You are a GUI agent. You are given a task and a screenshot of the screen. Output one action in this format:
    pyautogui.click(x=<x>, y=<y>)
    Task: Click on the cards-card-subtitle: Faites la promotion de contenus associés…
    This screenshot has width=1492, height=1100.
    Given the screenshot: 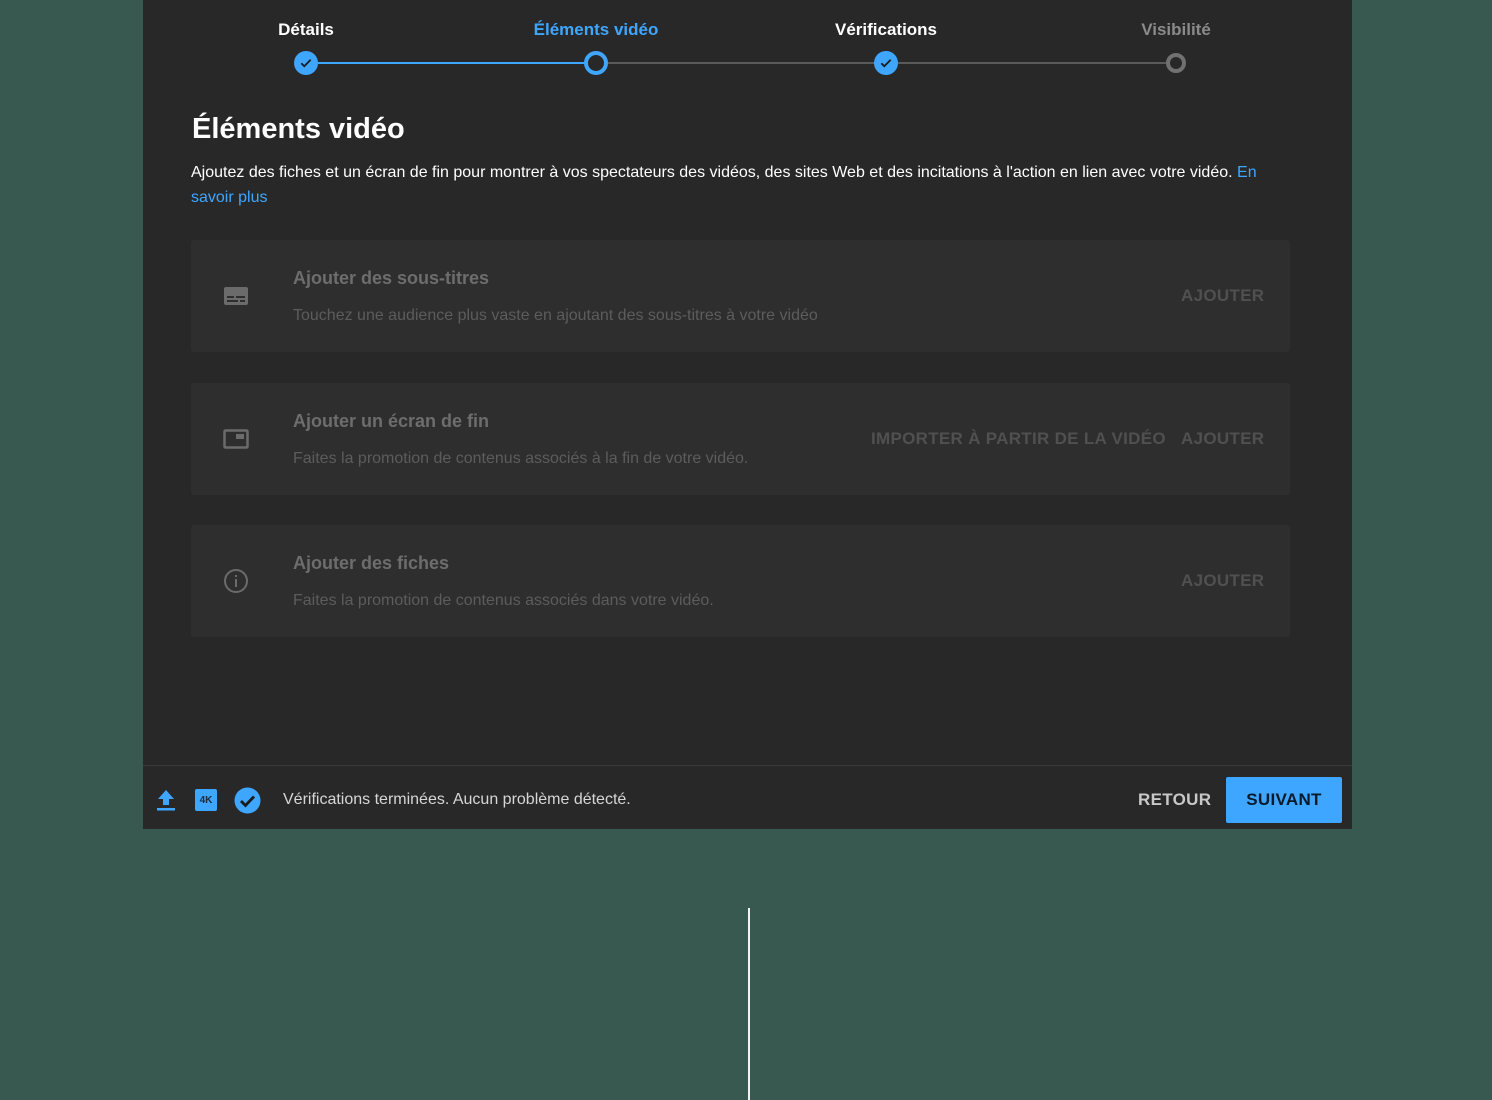 What is the action you would take?
    pyautogui.click(x=503, y=600)
    